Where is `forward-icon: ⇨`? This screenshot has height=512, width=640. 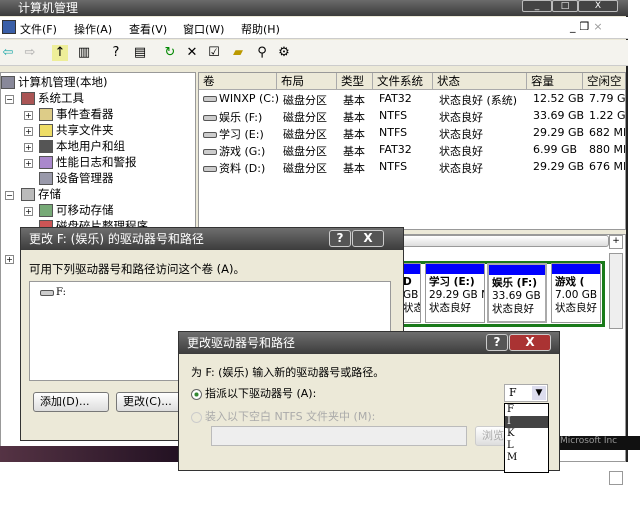
forward-icon: ⇨ is located at coordinates (30, 53).